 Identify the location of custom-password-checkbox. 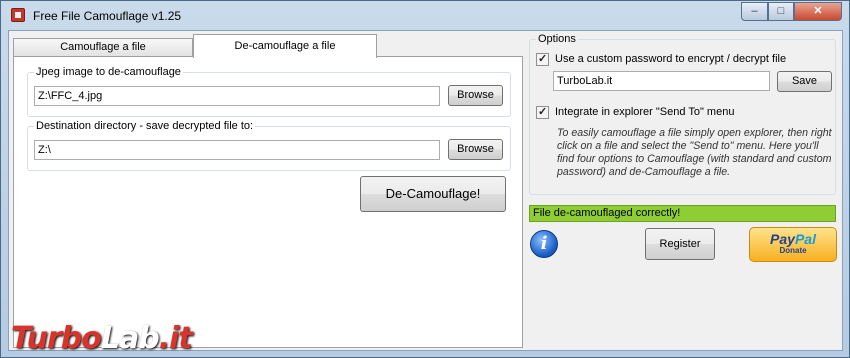
(542, 59).